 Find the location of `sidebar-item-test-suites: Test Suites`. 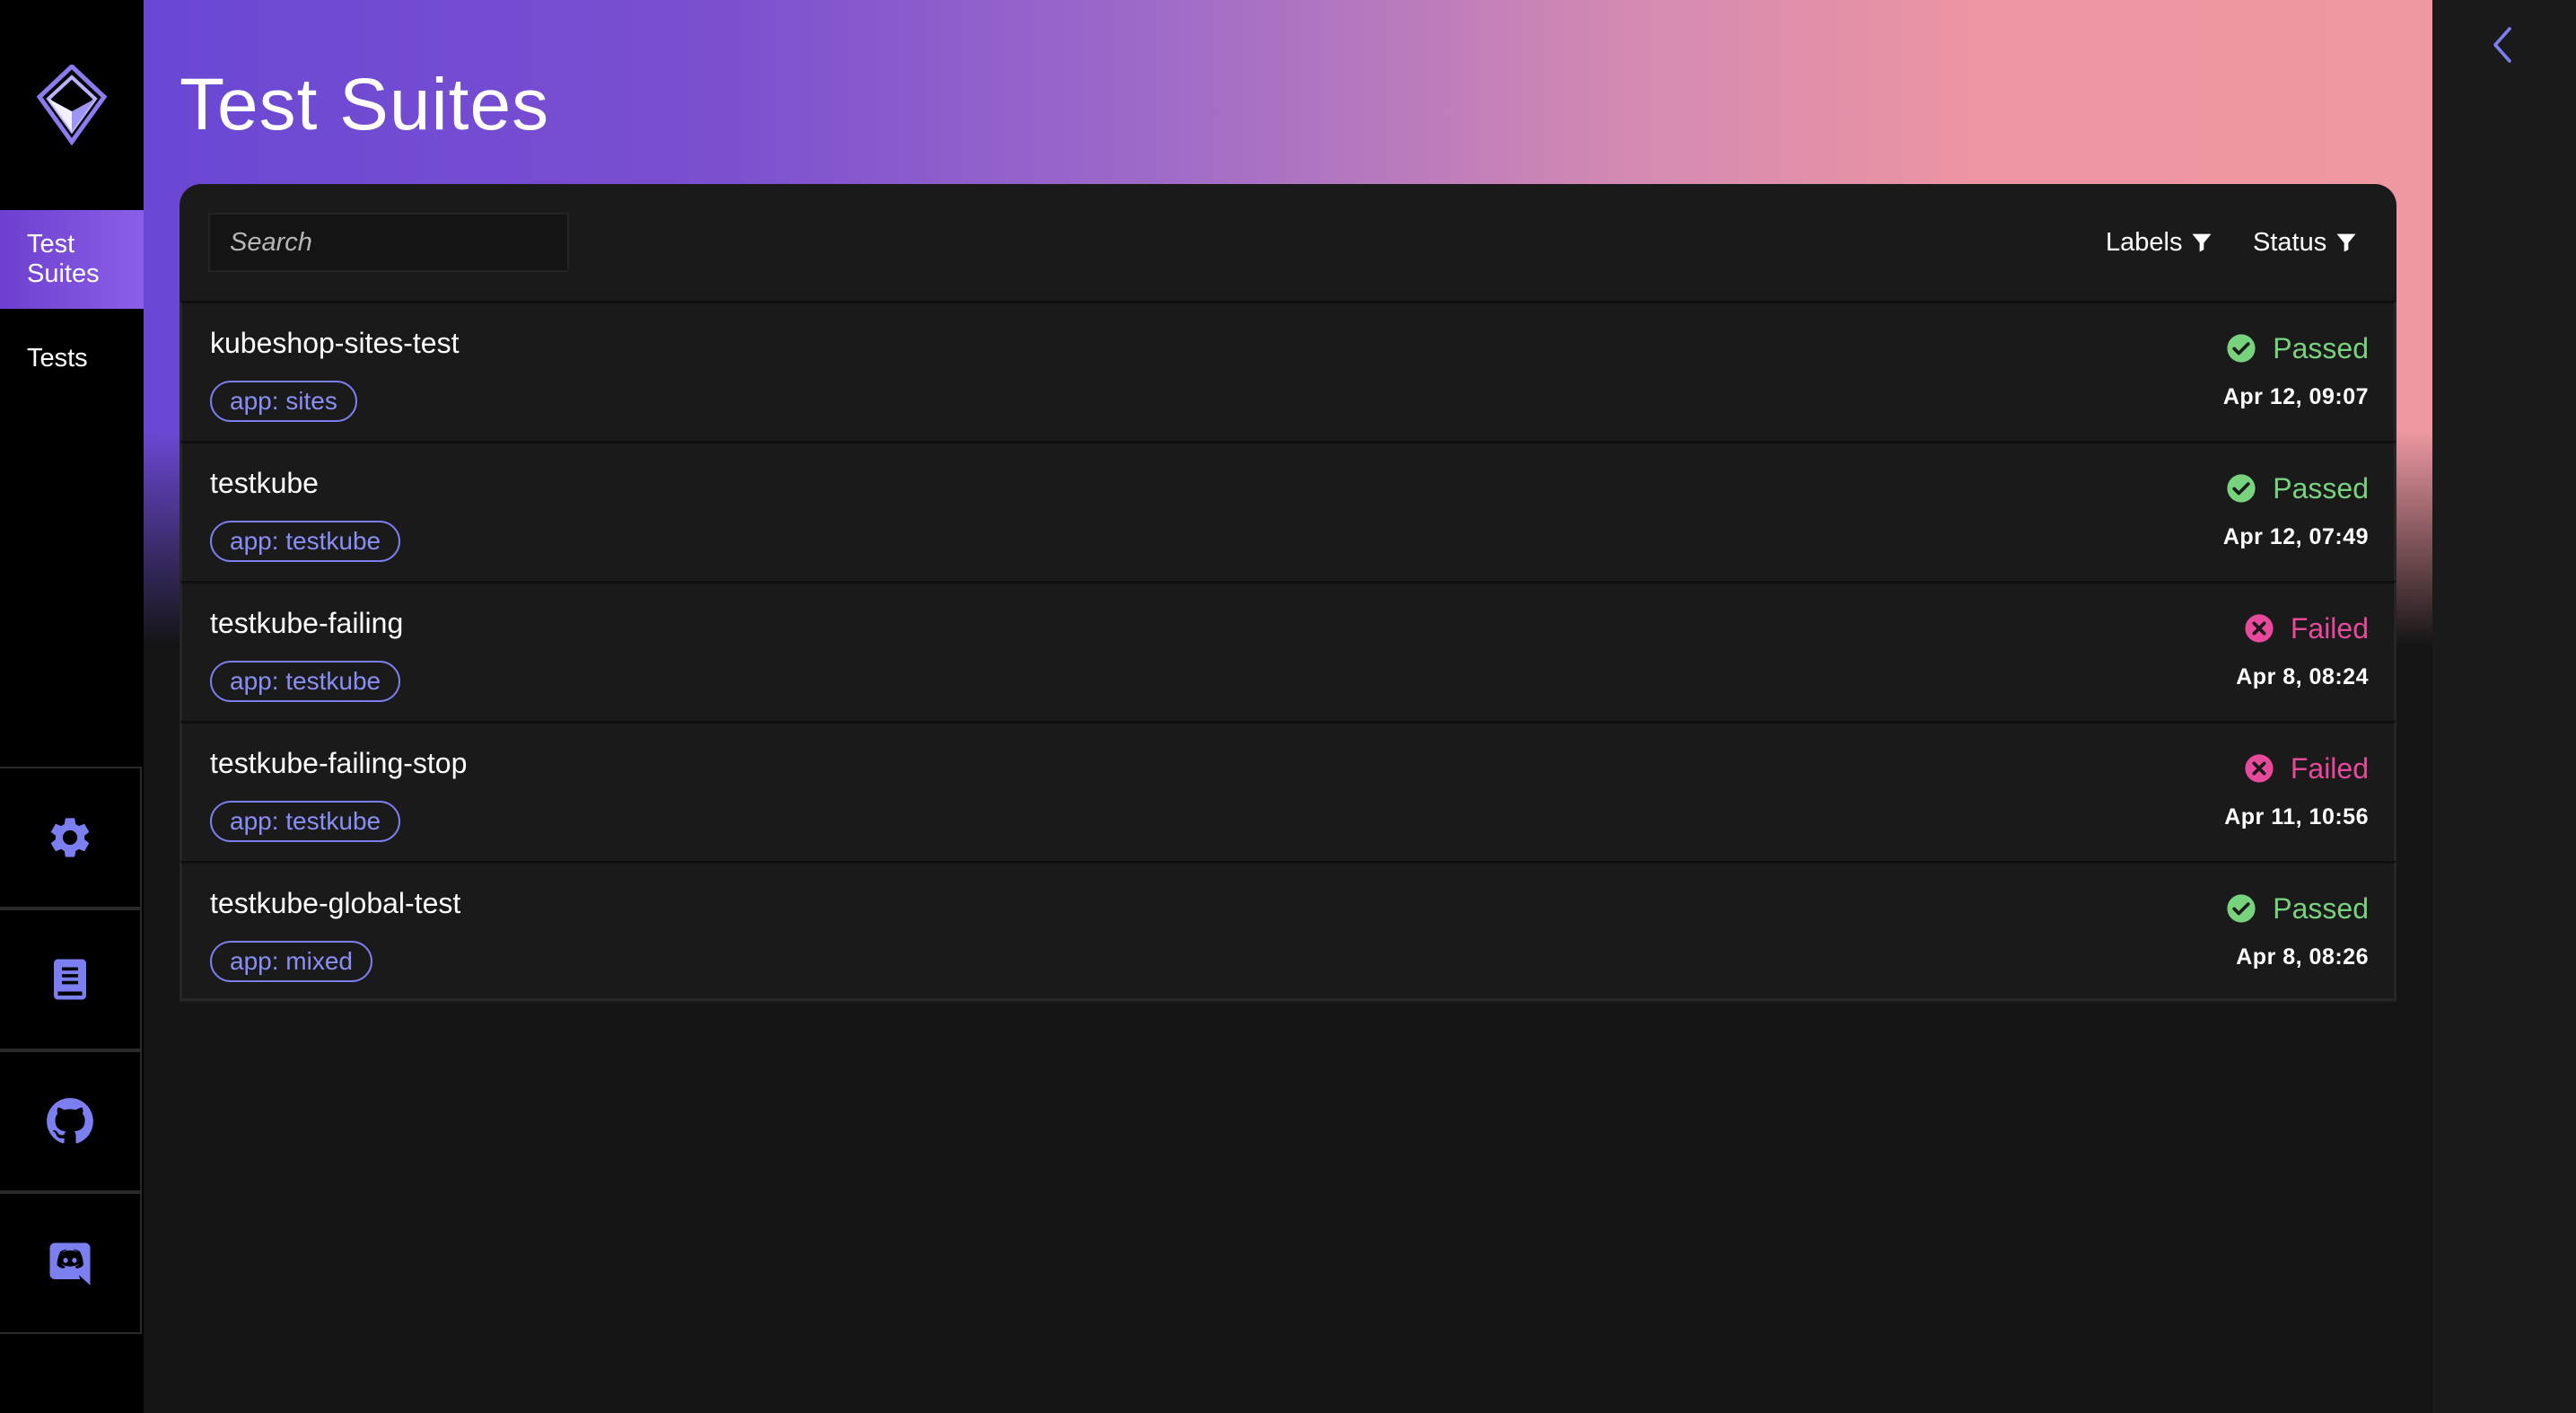

sidebar-item-test-suites: Test Suites is located at coordinates (72, 259).